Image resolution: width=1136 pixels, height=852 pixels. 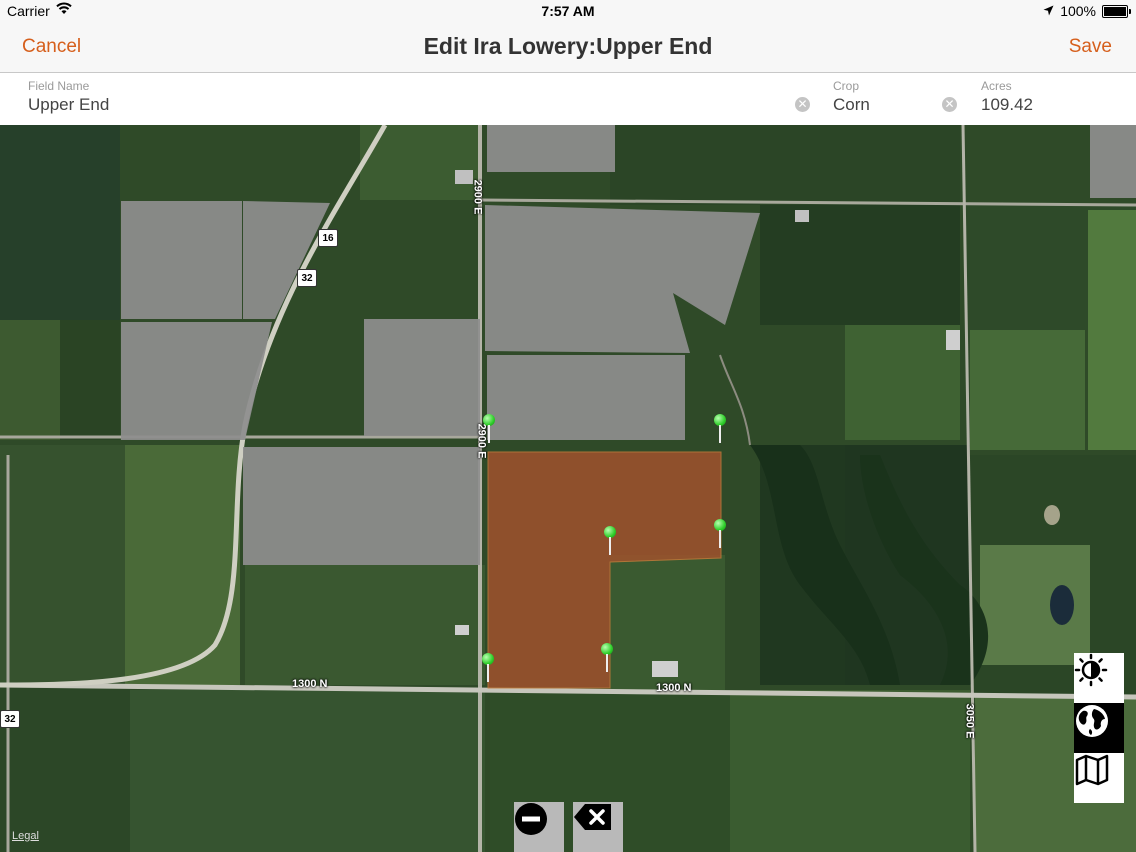 I want to click on page-title: Edit Ira Lowery:Upper End, so click(x=568, y=46).